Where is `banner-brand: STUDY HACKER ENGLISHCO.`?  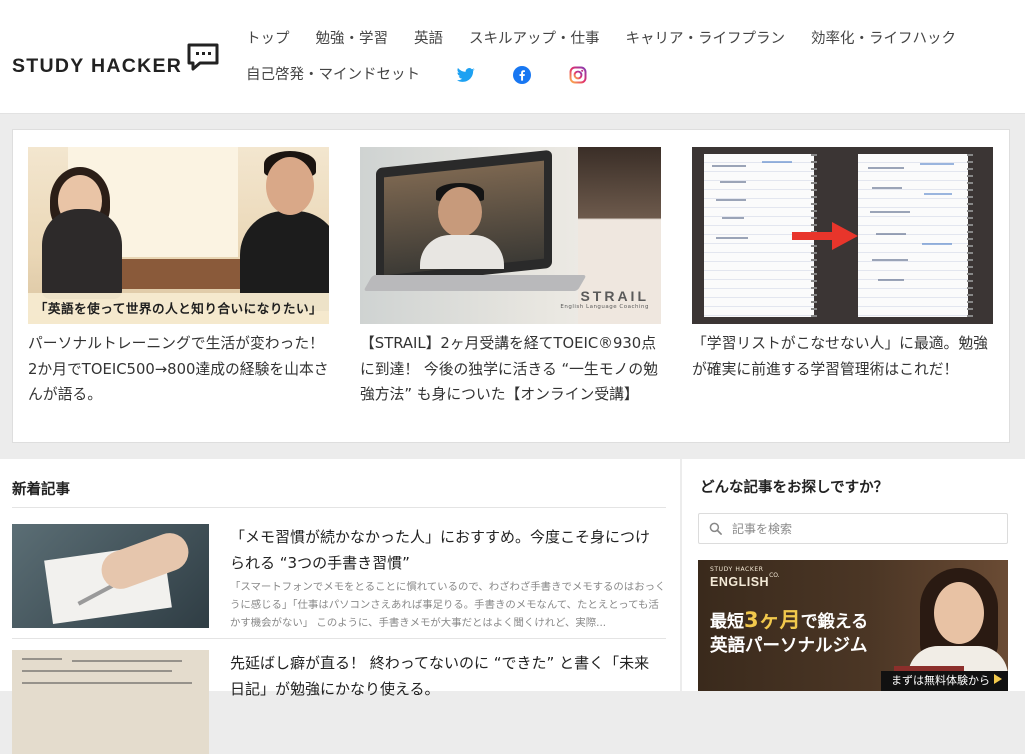
banner-brand: STUDY HACKER ENGLISHCO. is located at coordinates (745, 577).